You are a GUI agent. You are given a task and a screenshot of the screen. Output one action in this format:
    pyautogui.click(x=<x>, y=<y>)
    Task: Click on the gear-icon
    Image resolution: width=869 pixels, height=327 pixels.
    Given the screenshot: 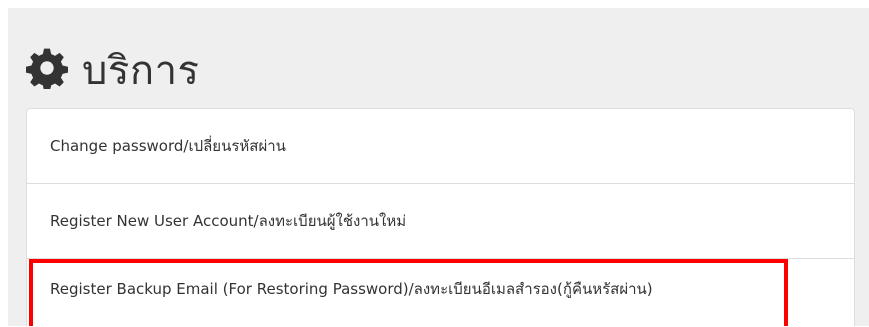 What is the action you would take?
    pyautogui.click(x=47, y=68)
    